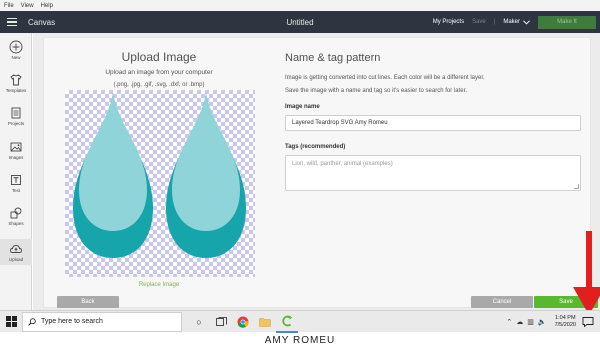 The image size is (600, 350). I want to click on taskbar-clock: 1:04 PM 7/5/2020, so click(565, 322).